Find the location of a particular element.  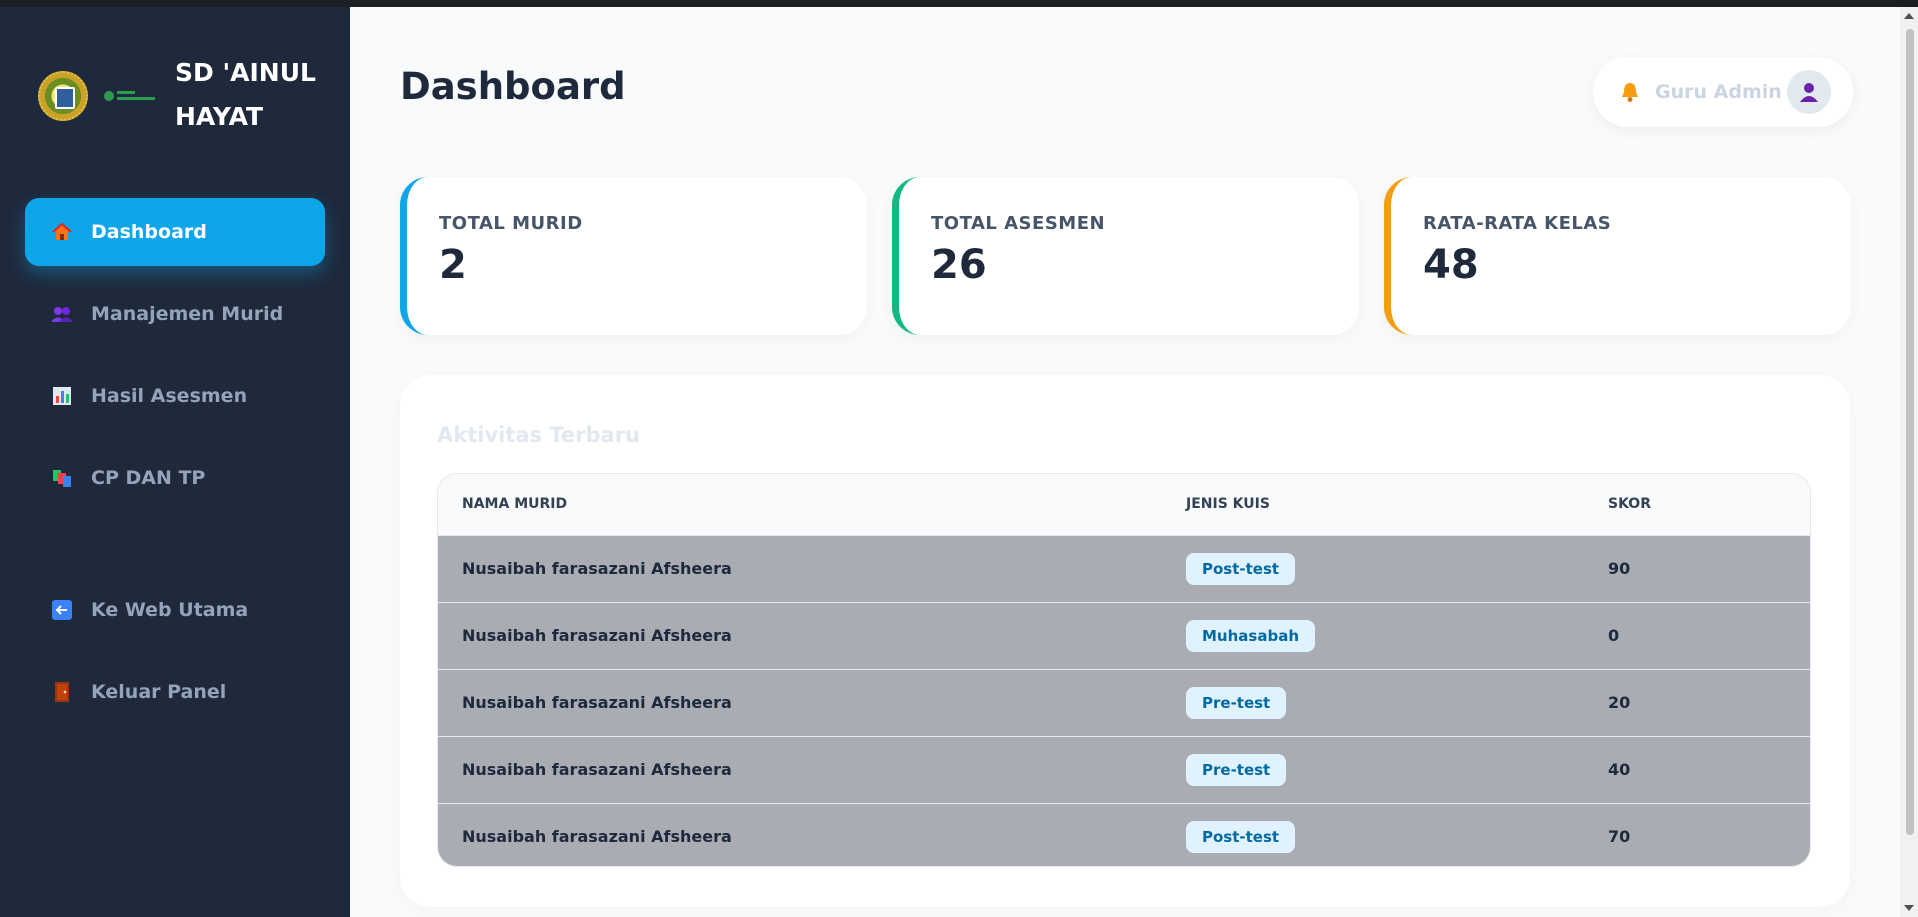

column-header-nama-murid: NAMA MURID is located at coordinates (515, 504).